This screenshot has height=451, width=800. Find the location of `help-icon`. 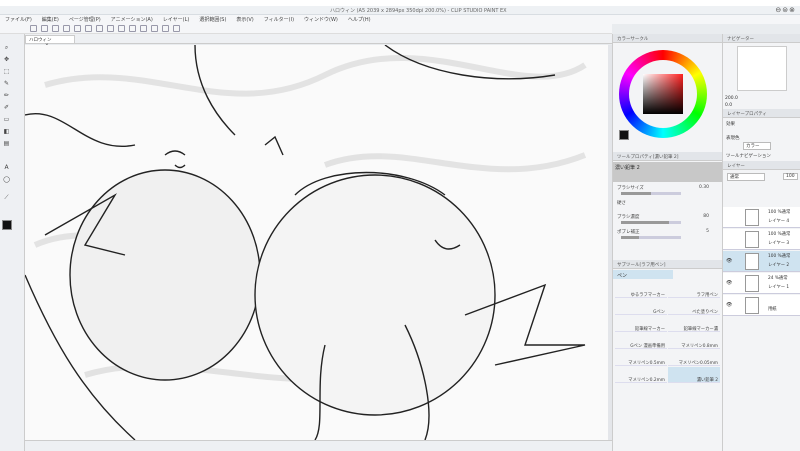

help-icon is located at coordinates (176, 28).